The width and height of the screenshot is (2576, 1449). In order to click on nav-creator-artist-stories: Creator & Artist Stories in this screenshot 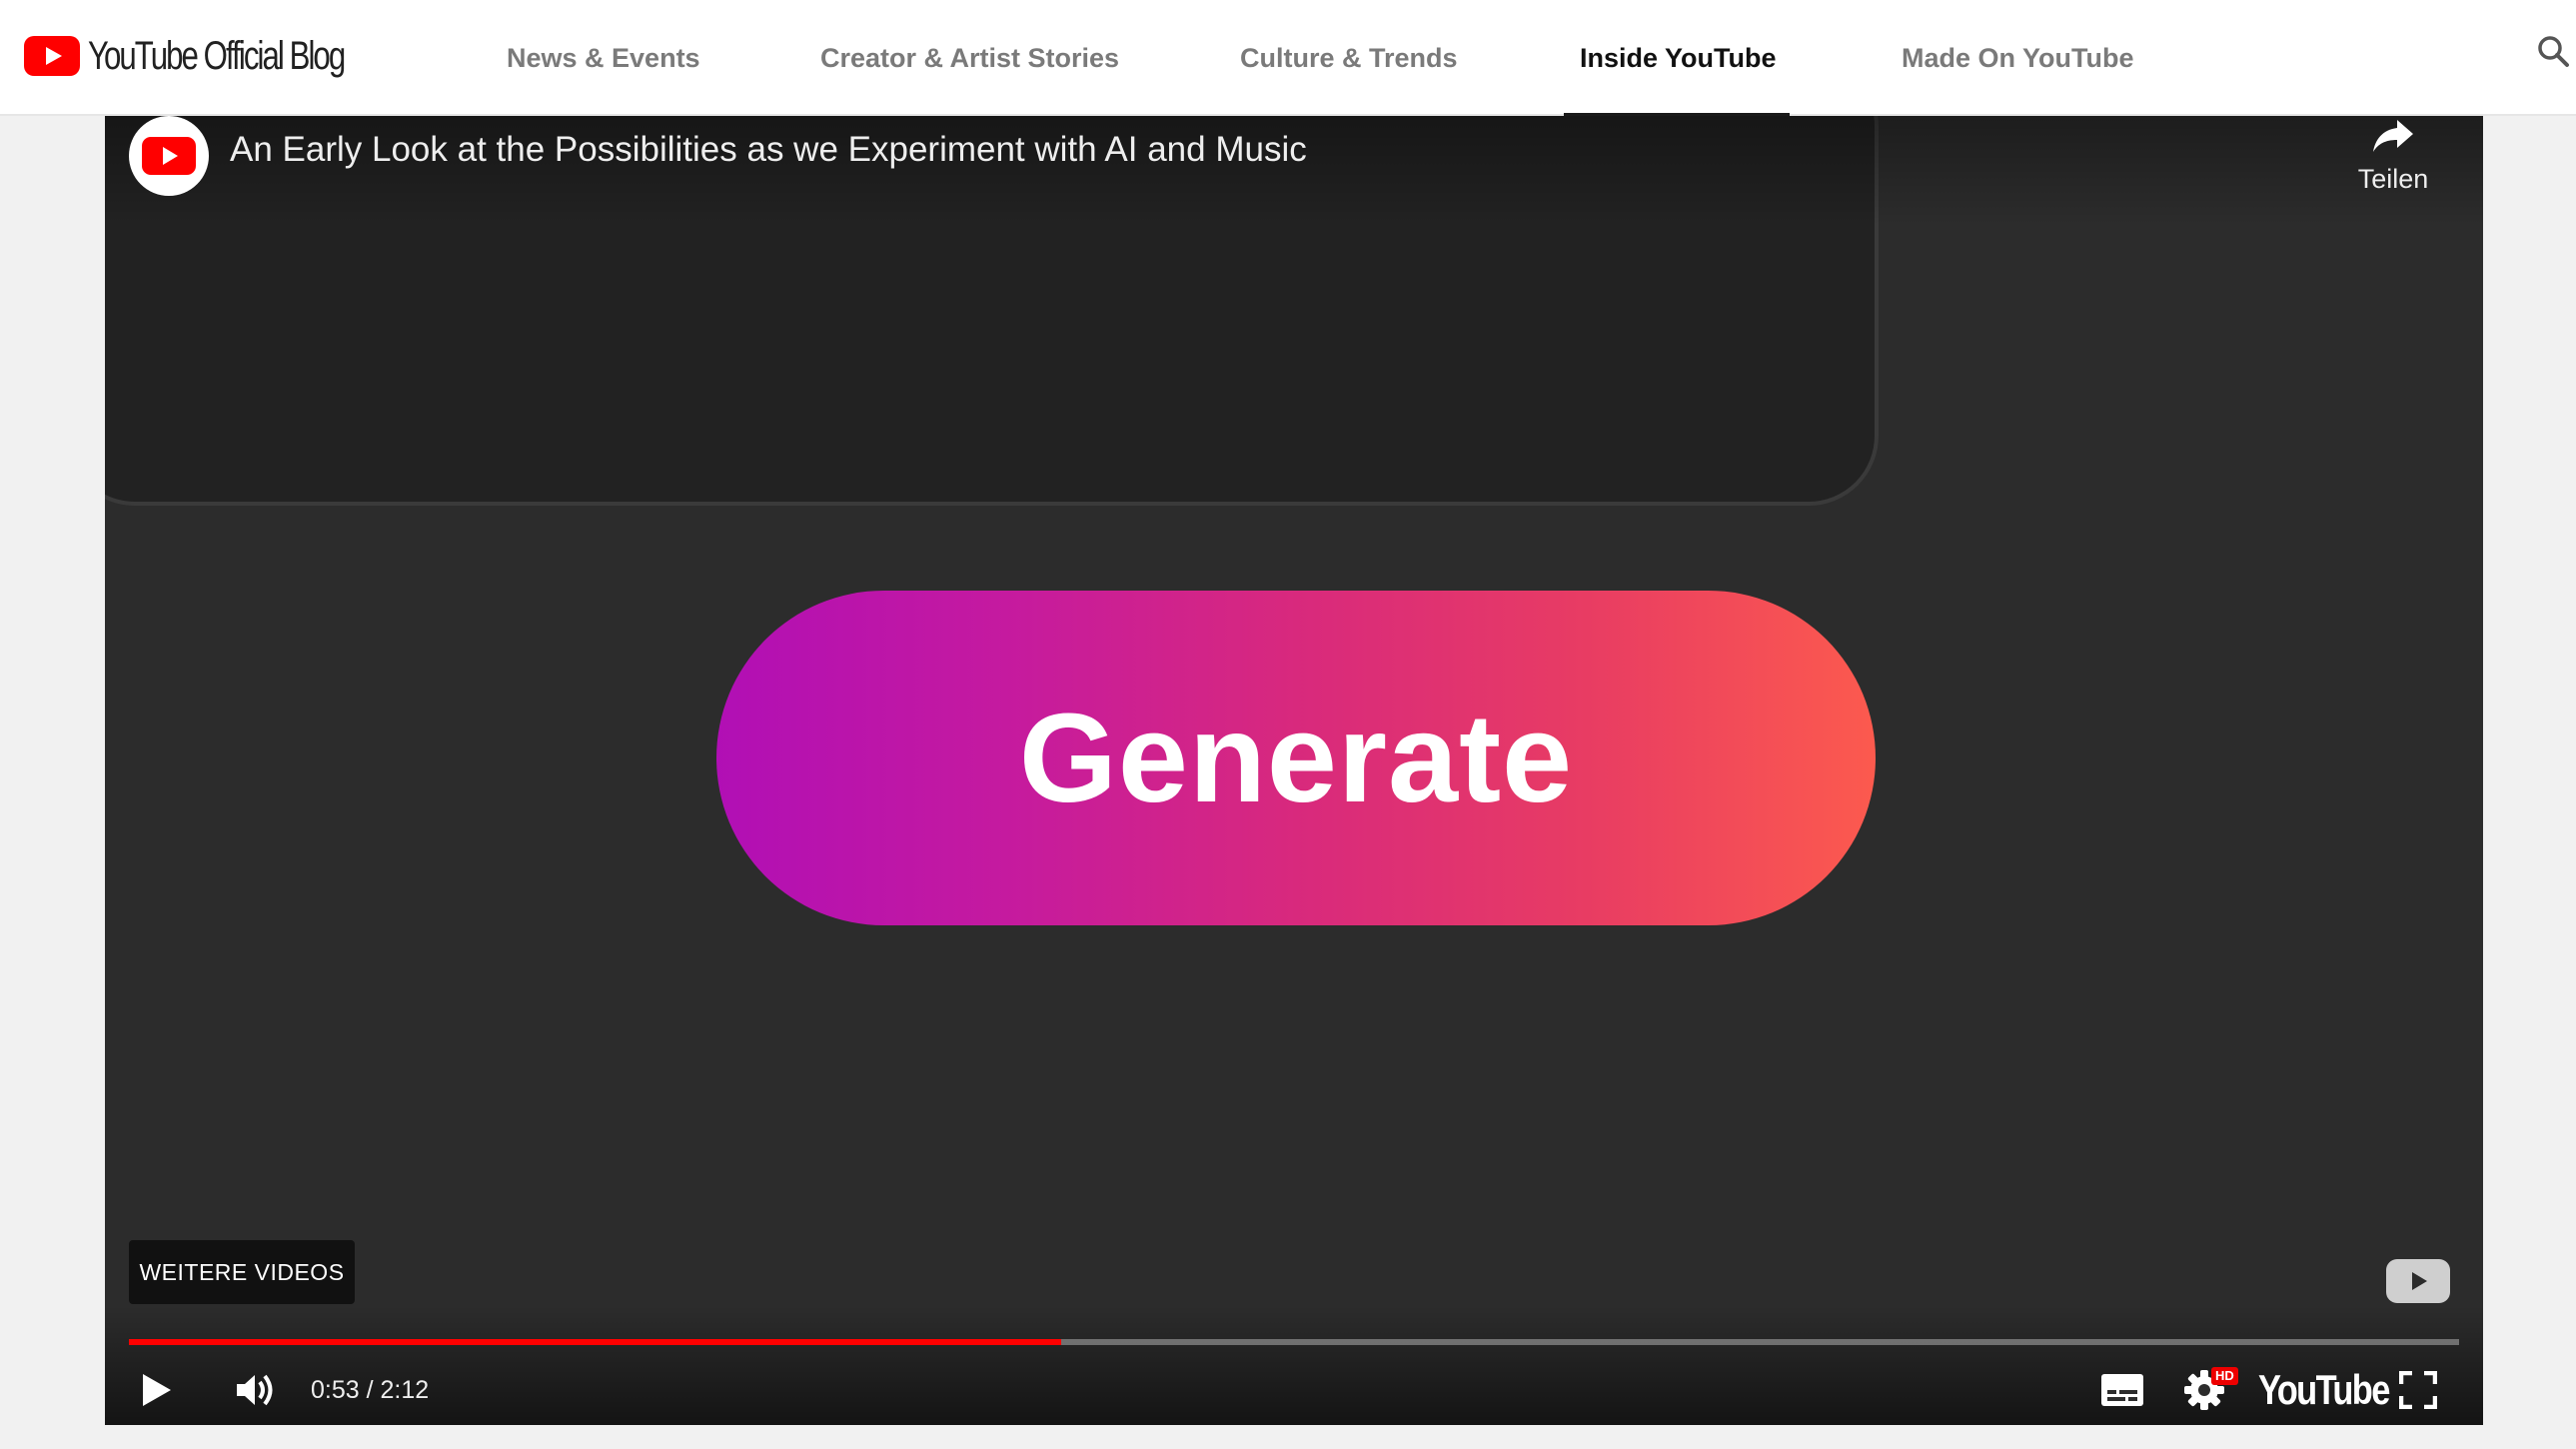, I will do `click(969, 58)`.